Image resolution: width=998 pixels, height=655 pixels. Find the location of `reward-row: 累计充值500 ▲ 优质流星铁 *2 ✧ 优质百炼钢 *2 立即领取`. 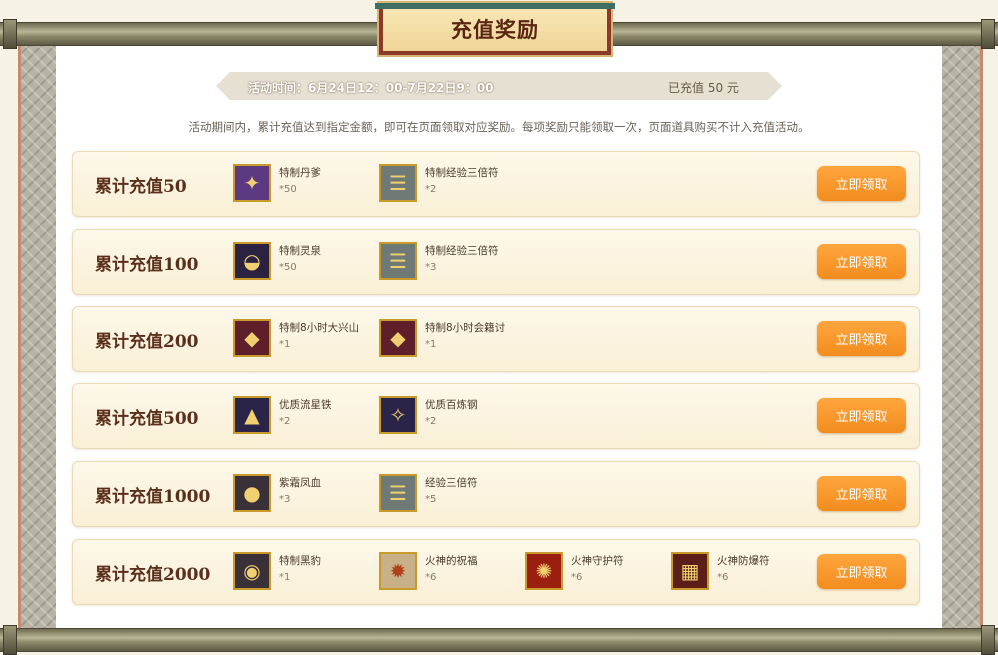

reward-row: 累计充值500 ▲ 优质流星铁 *2 ✧ 优质百炼钢 *2 立即领取 is located at coordinates (496, 416).